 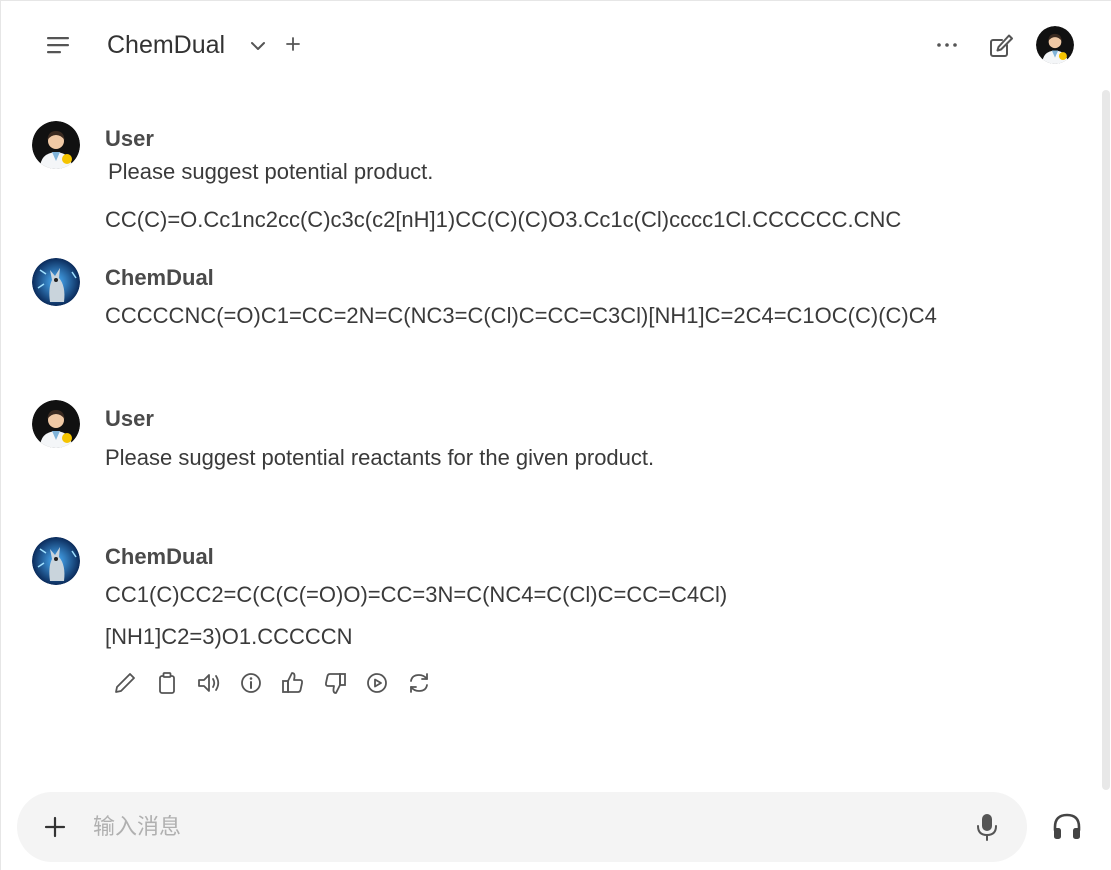 What do you see at coordinates (293, 683) in the screenshot?
I see `thumbs-up-icon` at bounding box center [293, 683].